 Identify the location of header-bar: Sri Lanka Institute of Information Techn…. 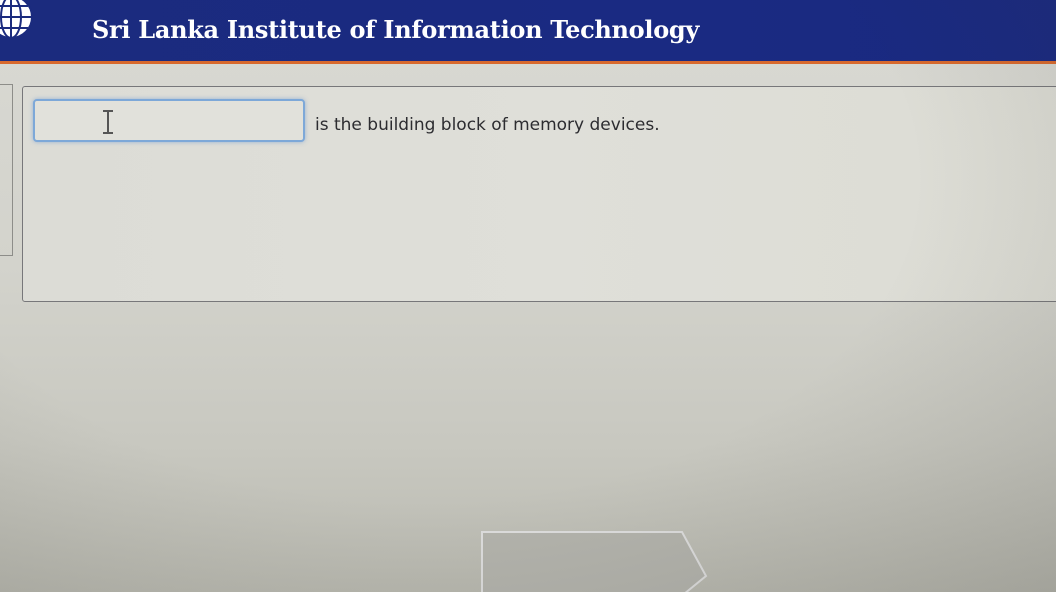
(528, 32).